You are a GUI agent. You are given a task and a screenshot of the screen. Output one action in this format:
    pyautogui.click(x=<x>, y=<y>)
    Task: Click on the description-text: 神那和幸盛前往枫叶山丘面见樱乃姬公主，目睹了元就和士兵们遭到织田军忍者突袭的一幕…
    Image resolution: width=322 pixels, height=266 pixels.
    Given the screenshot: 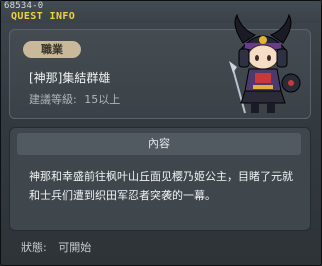 What is the action you would take?
    pyautogui.click(x=161, y=186)
    